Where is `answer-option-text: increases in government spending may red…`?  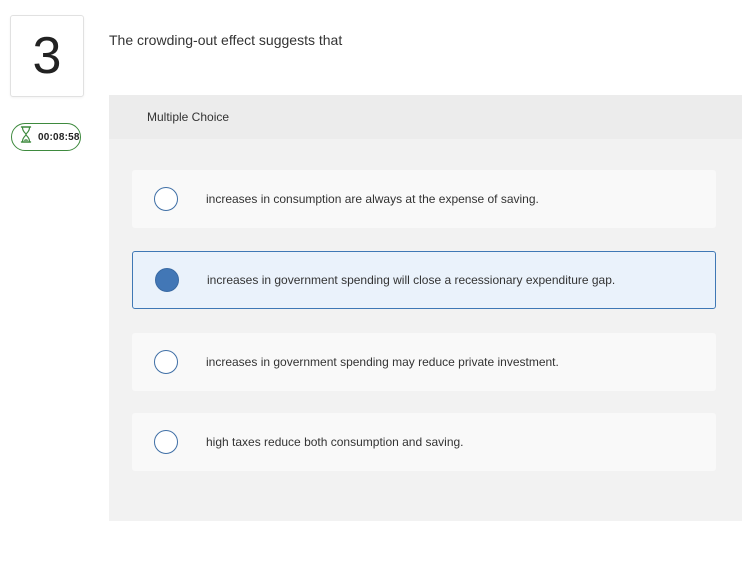 answer-option-text: increases in government spending may red… is located at coordinates (382, 362).